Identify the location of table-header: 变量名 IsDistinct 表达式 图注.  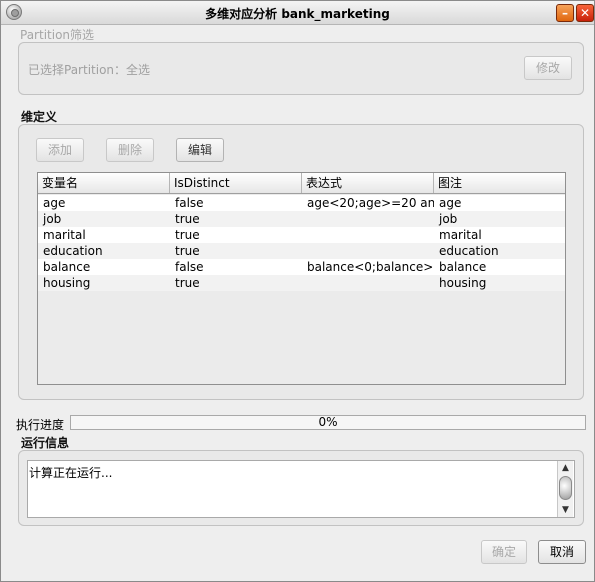
(301, 183).